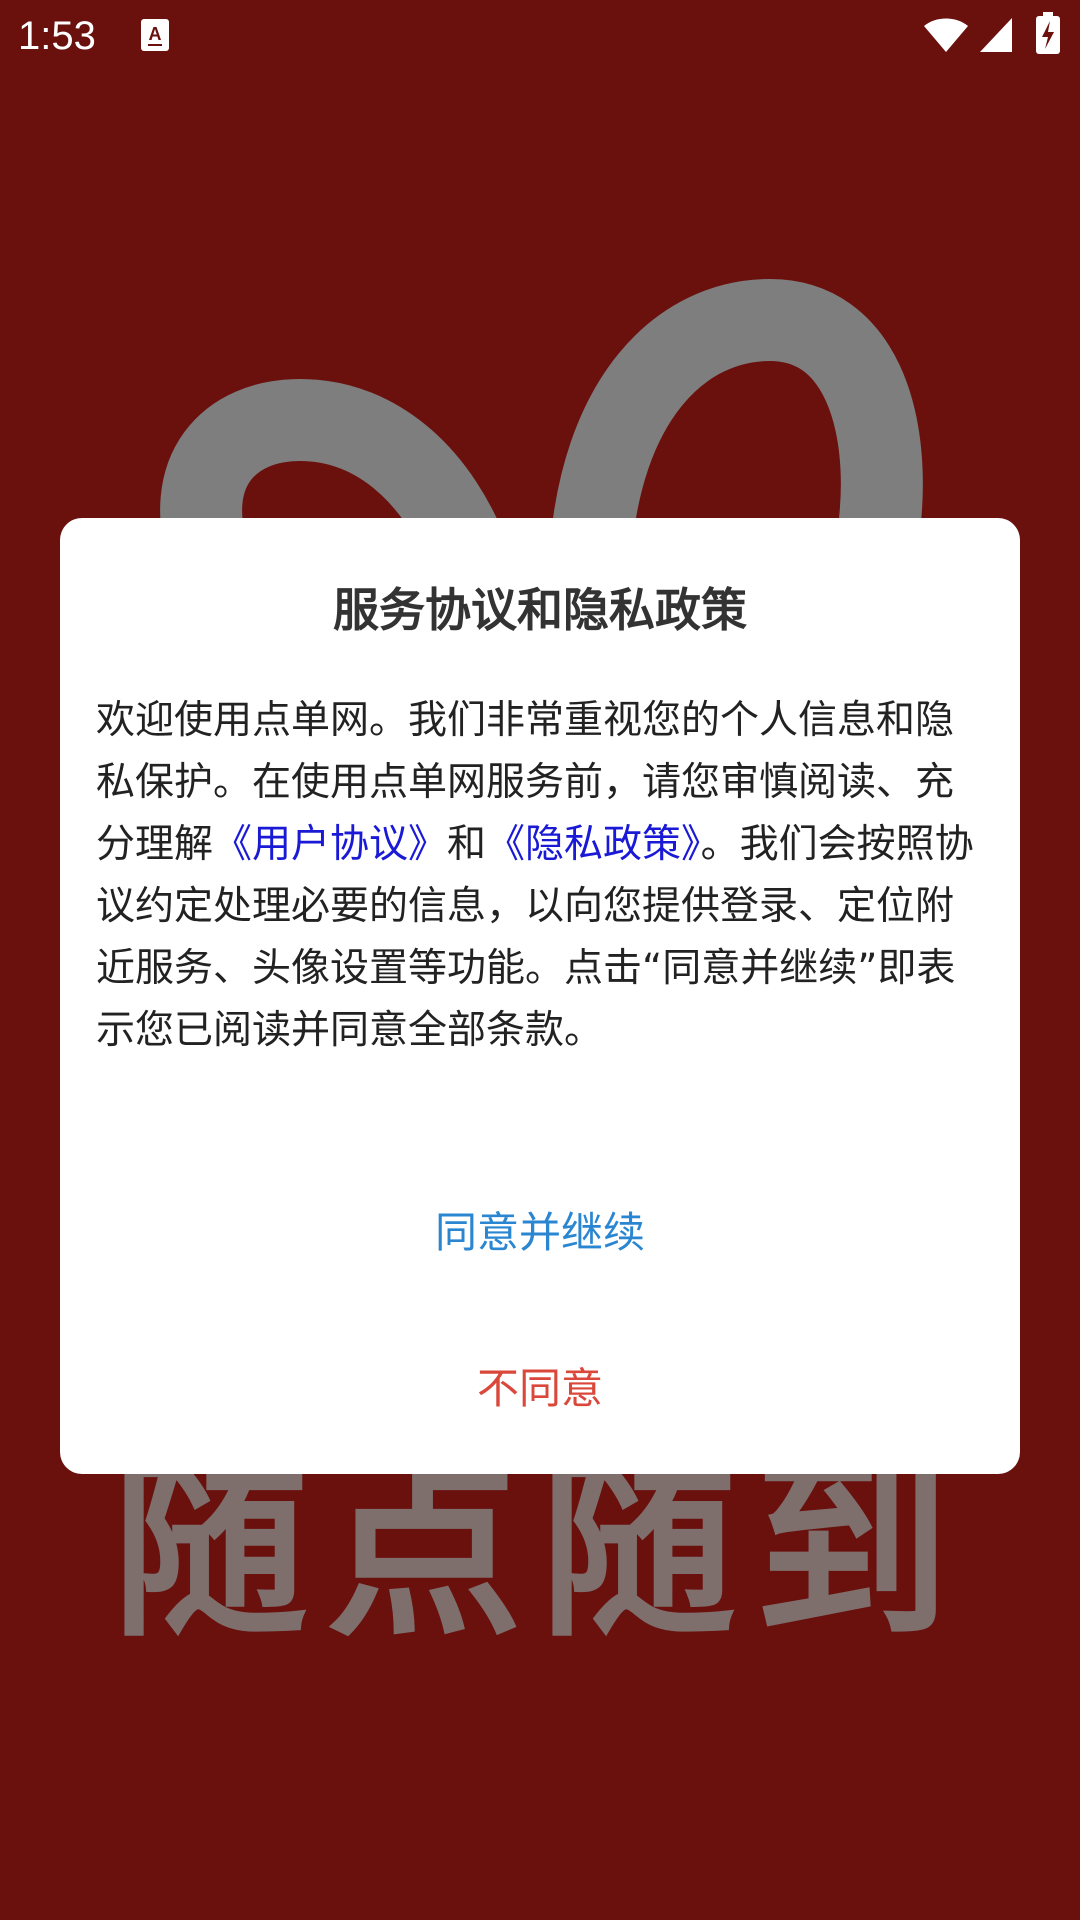 The width and height of the screenshot is (1080, 1920). What do you see at coordinates (330, 844) in the screenshot?
I see `user-agreement-link: 《用户协议》` at bounding box center [330, 844].